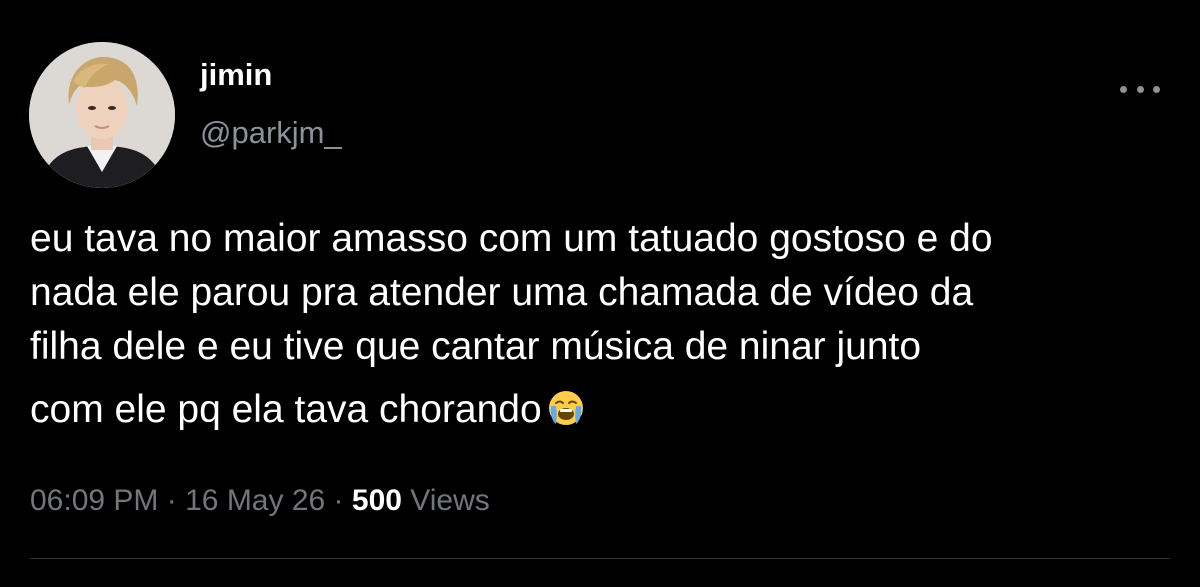 This screenshot has height=587, width=1200. What do you see at coordinates (450, 500) in the screenshot?
I see `views-label: Views` at bounding box center [450, 500].